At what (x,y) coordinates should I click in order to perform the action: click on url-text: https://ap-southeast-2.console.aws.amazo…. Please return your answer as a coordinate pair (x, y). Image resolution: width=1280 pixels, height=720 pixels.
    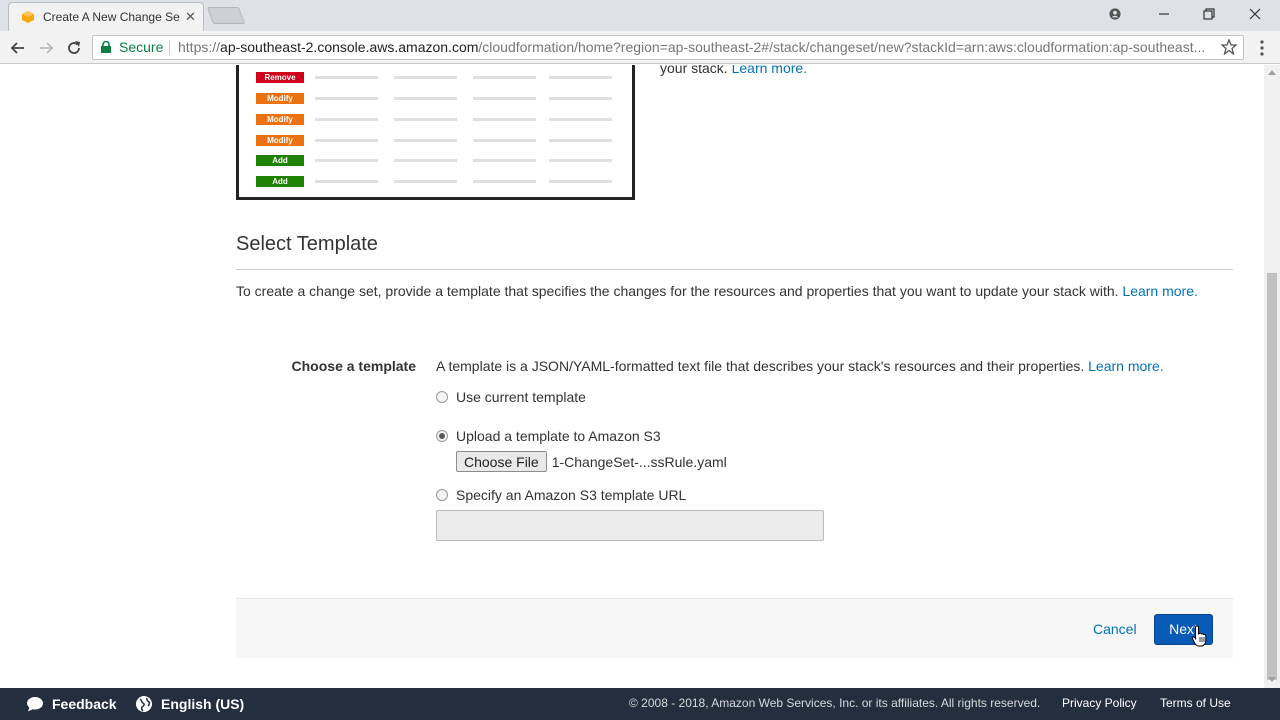
    Looking at the image, I should click on (693, 47).